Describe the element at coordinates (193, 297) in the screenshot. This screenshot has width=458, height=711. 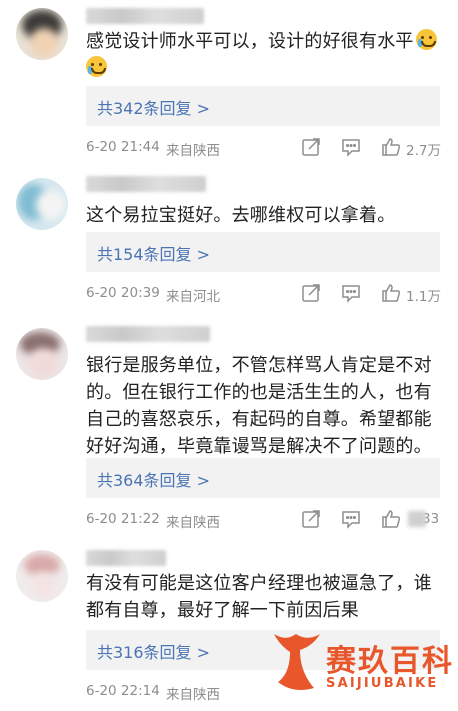
I see `location: 来自河北` at that location.